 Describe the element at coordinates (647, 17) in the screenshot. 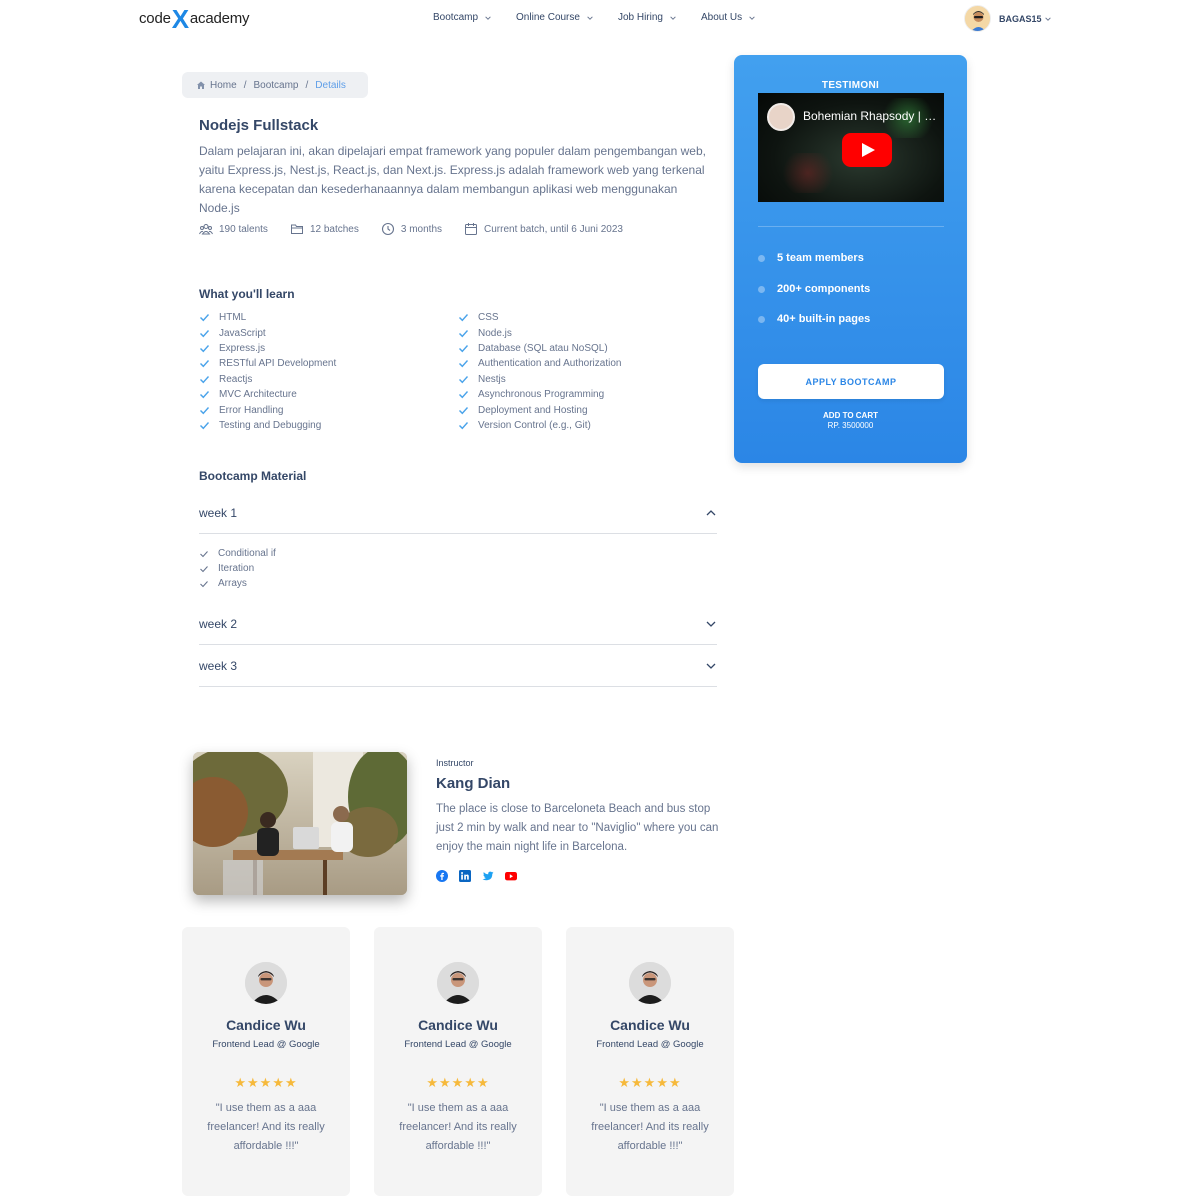

I see `nav-item-job-hiring: Job Hiring` at that location.